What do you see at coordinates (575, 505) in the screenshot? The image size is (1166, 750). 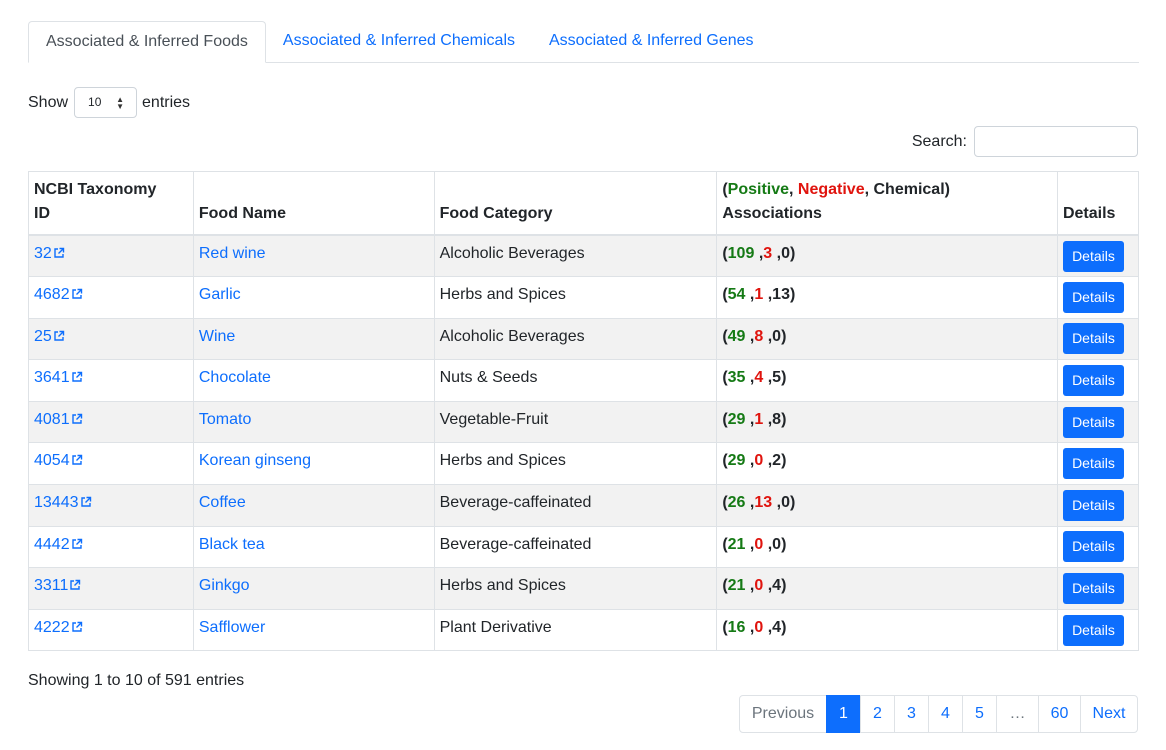 I see `cell-food-category: Beverage-caffeinated` at bounding box center [575, 505].